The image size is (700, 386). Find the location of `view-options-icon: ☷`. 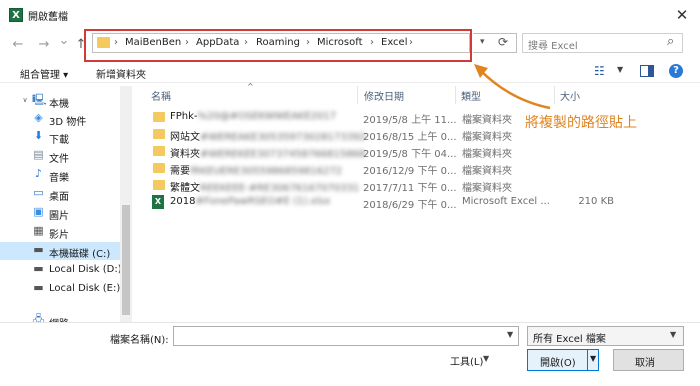

view-options-icon: ☷ is located at coordinates (599, 71).